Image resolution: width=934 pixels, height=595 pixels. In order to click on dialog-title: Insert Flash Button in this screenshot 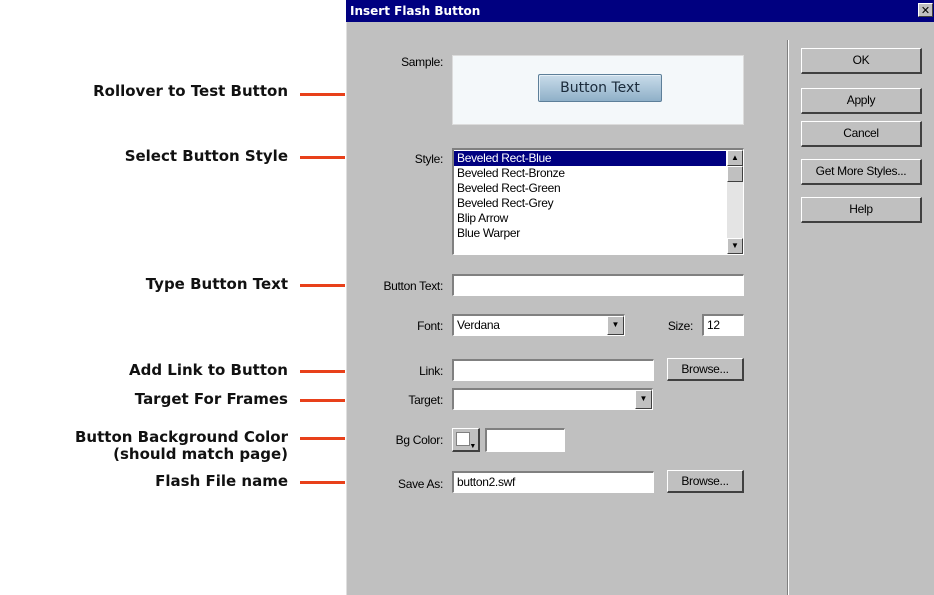, I will do `click(415, 11)`.